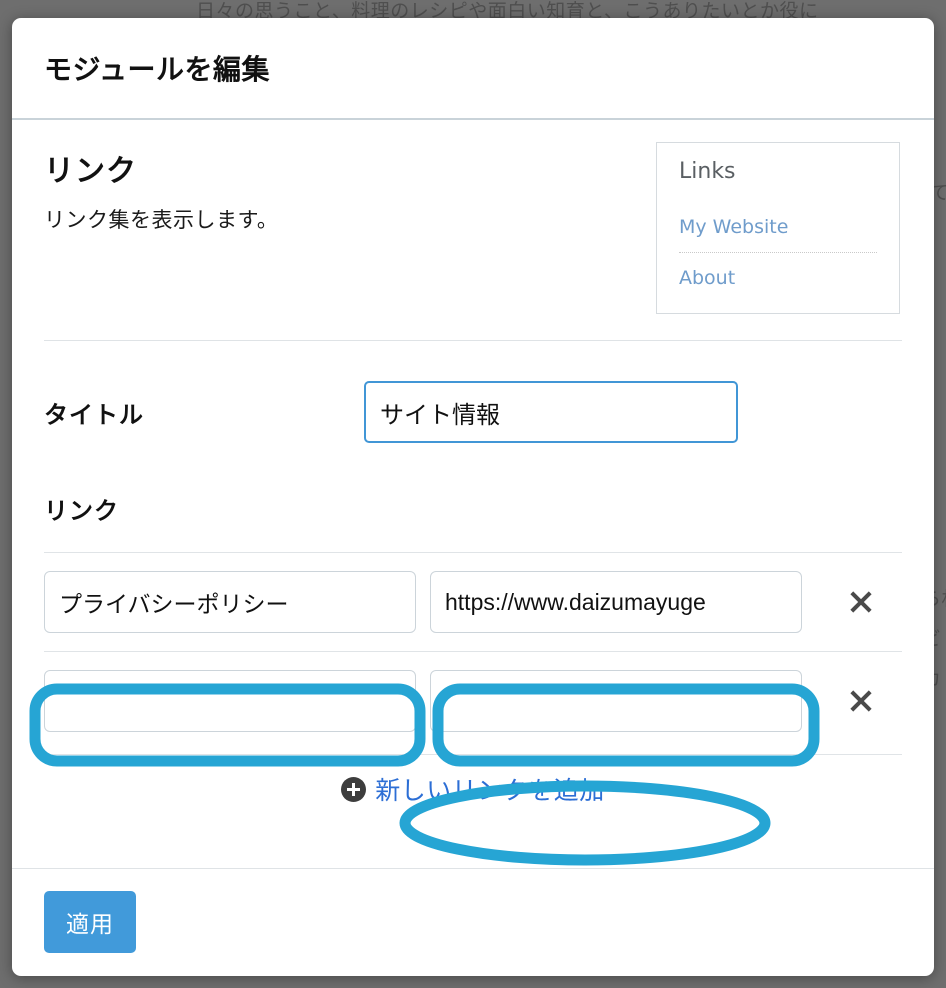  Describe the element at coordinates (157, 69) in the screenshot. I see `dialog-title: モジュールを編集` at that location.